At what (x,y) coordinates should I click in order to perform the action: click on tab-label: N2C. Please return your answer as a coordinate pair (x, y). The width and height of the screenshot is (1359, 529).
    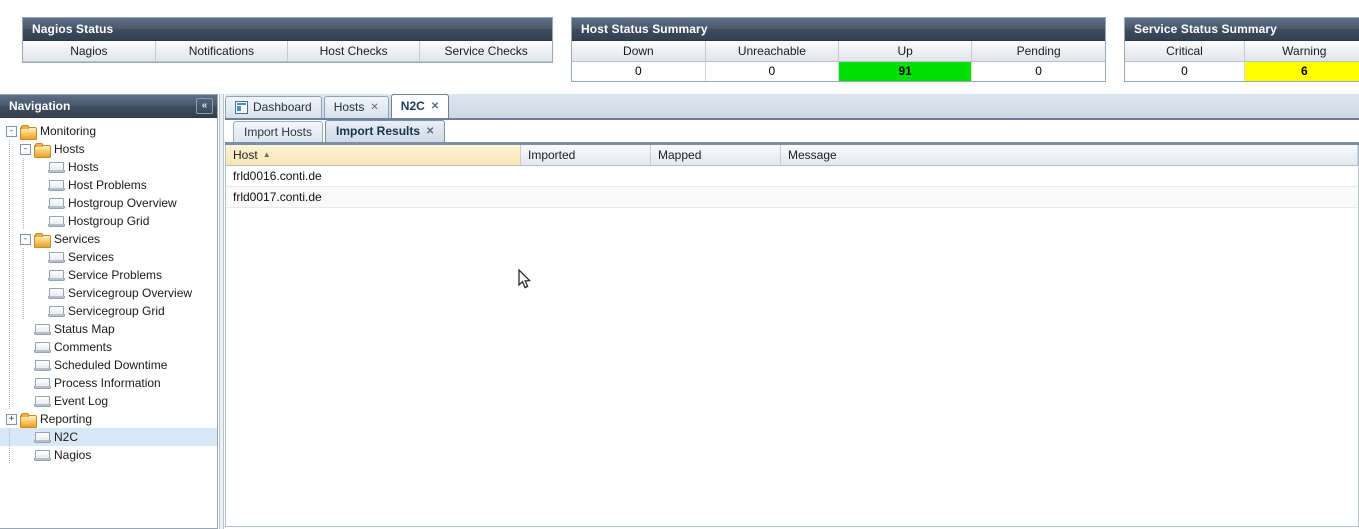
    Looking at the image, I should click on (412, 106).